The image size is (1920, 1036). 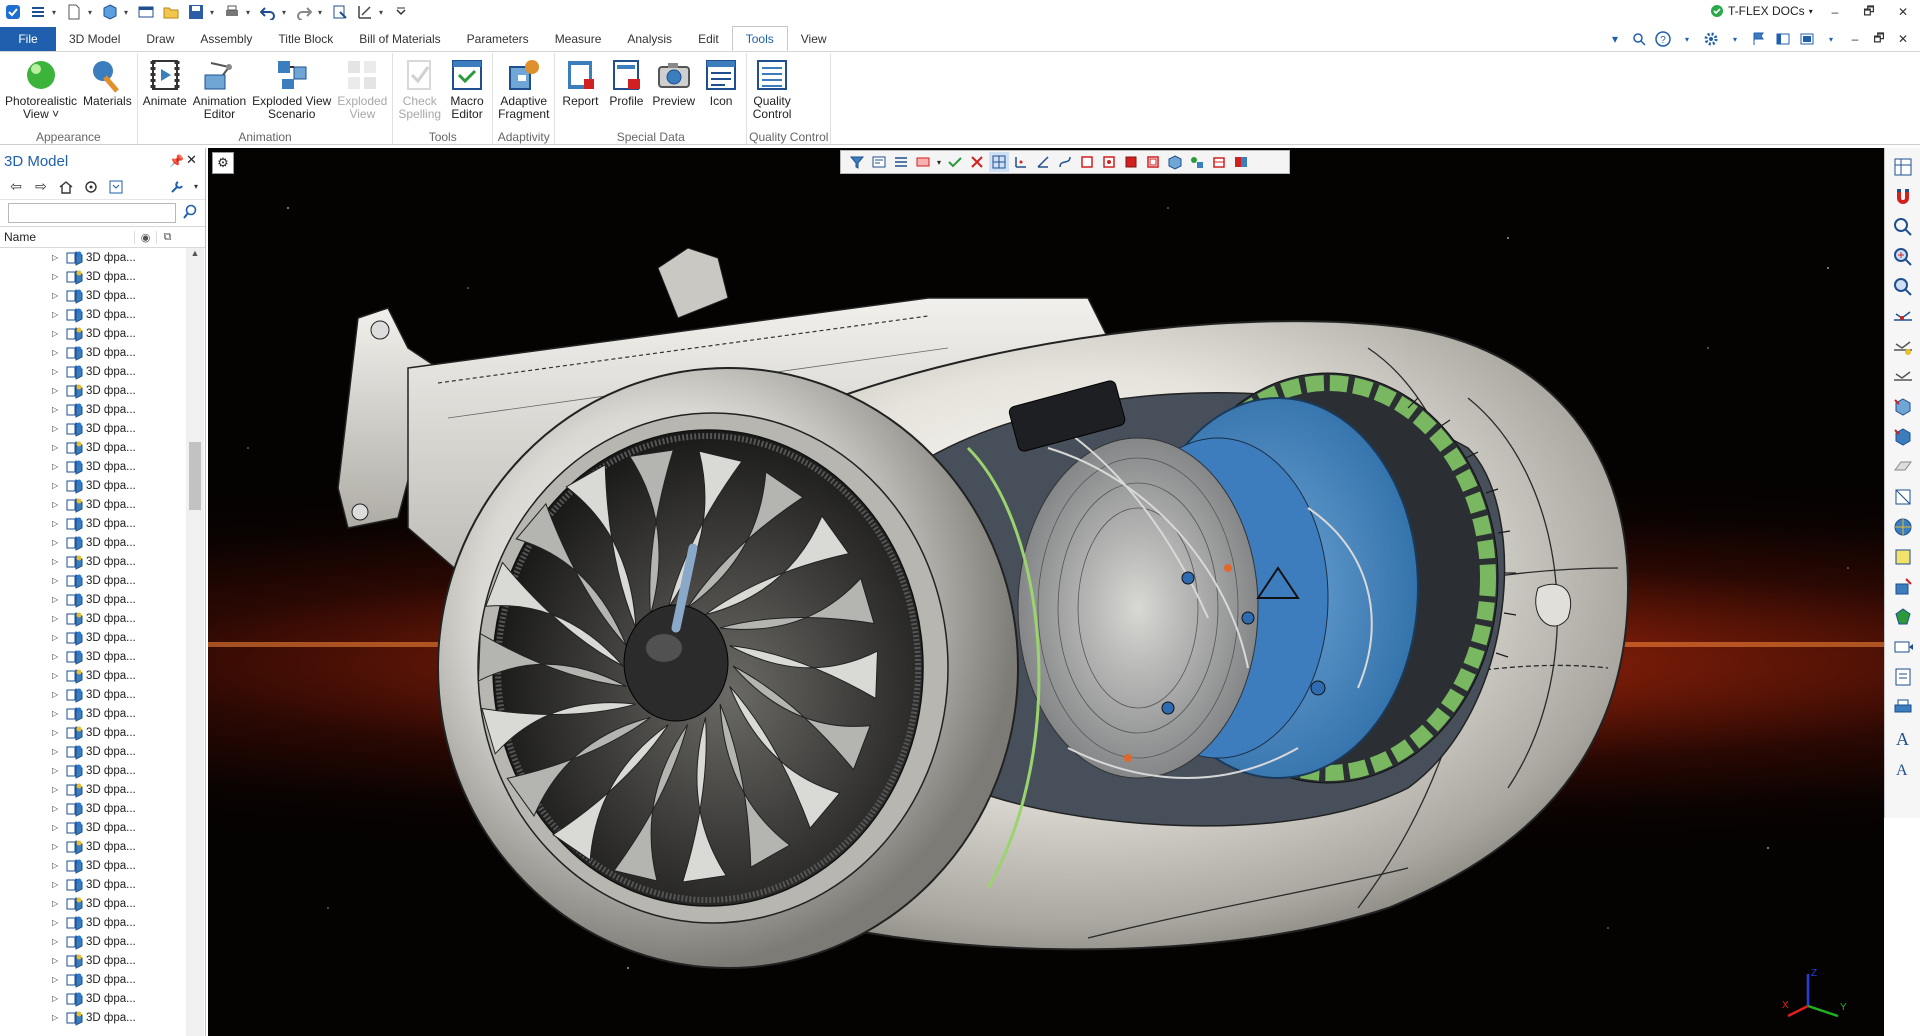 What do you see at coordinates (167, 237) in the screenshot?
I see `copy-icon: ⧉` at bounding box center [167, 237].